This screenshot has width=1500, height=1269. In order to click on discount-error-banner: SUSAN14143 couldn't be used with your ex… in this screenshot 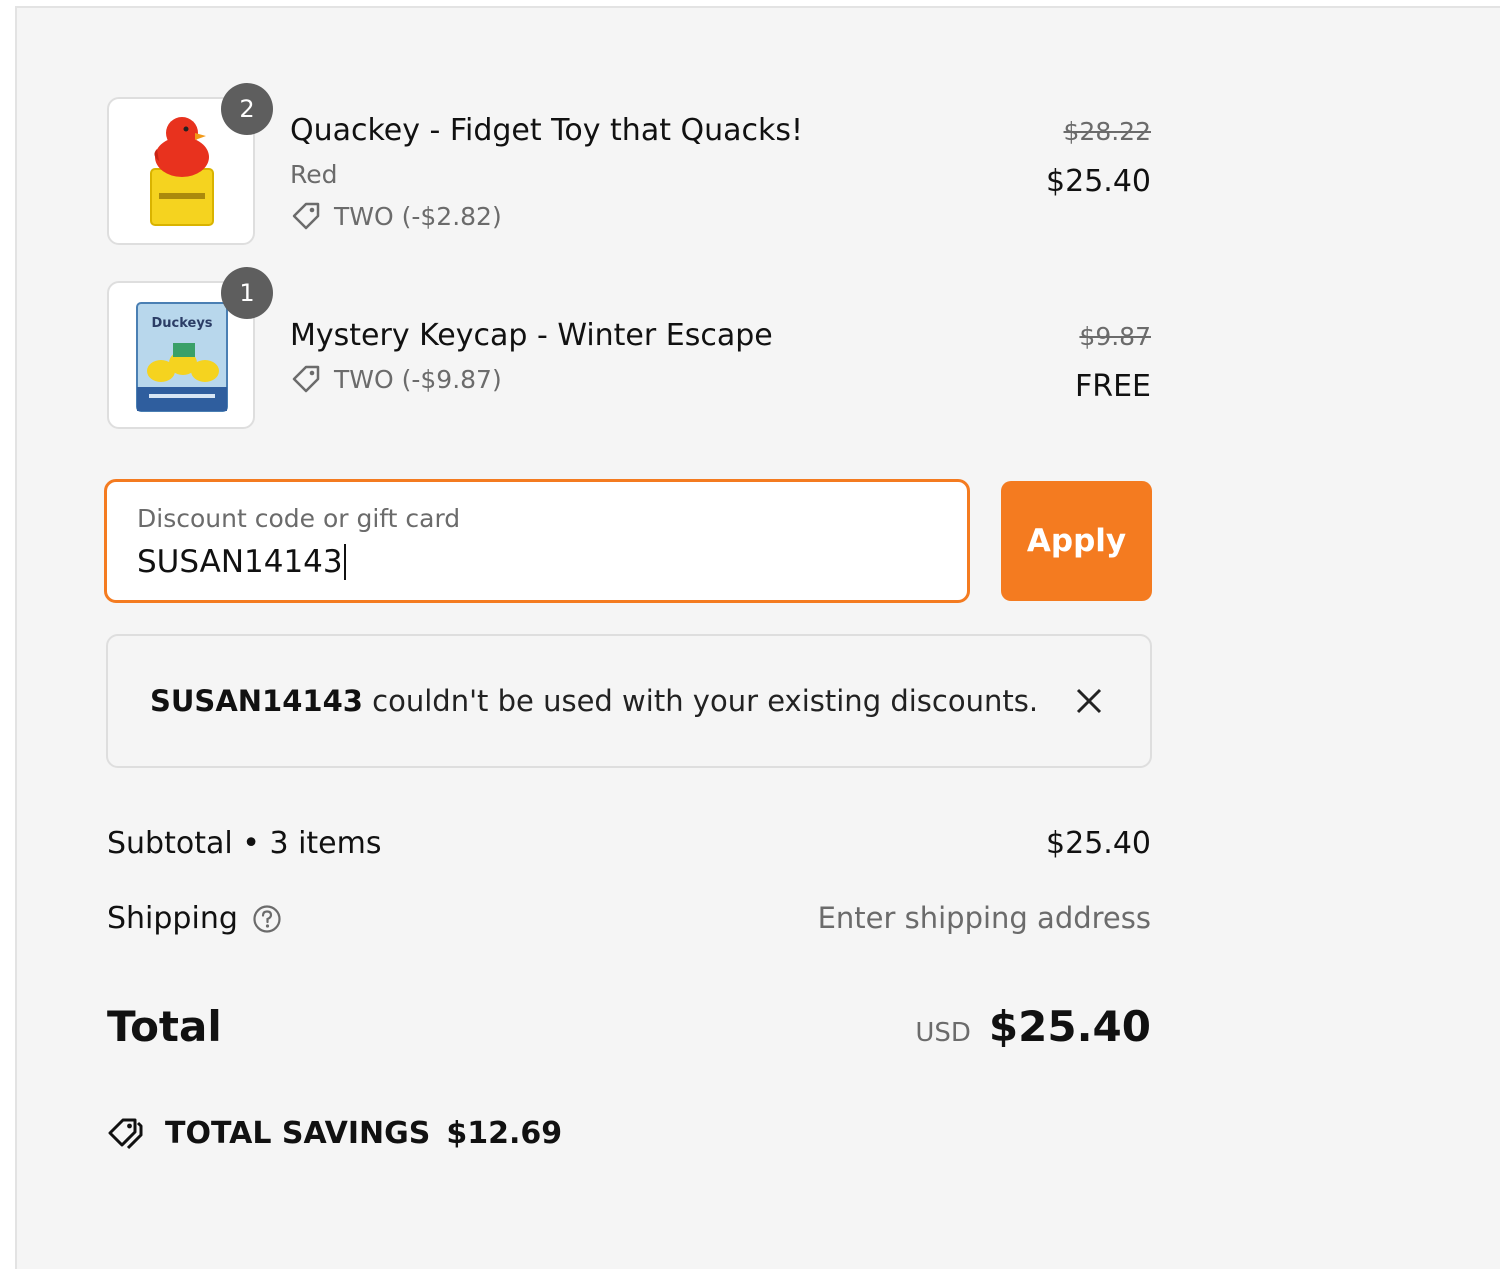, I will do `click(629, 701)`.